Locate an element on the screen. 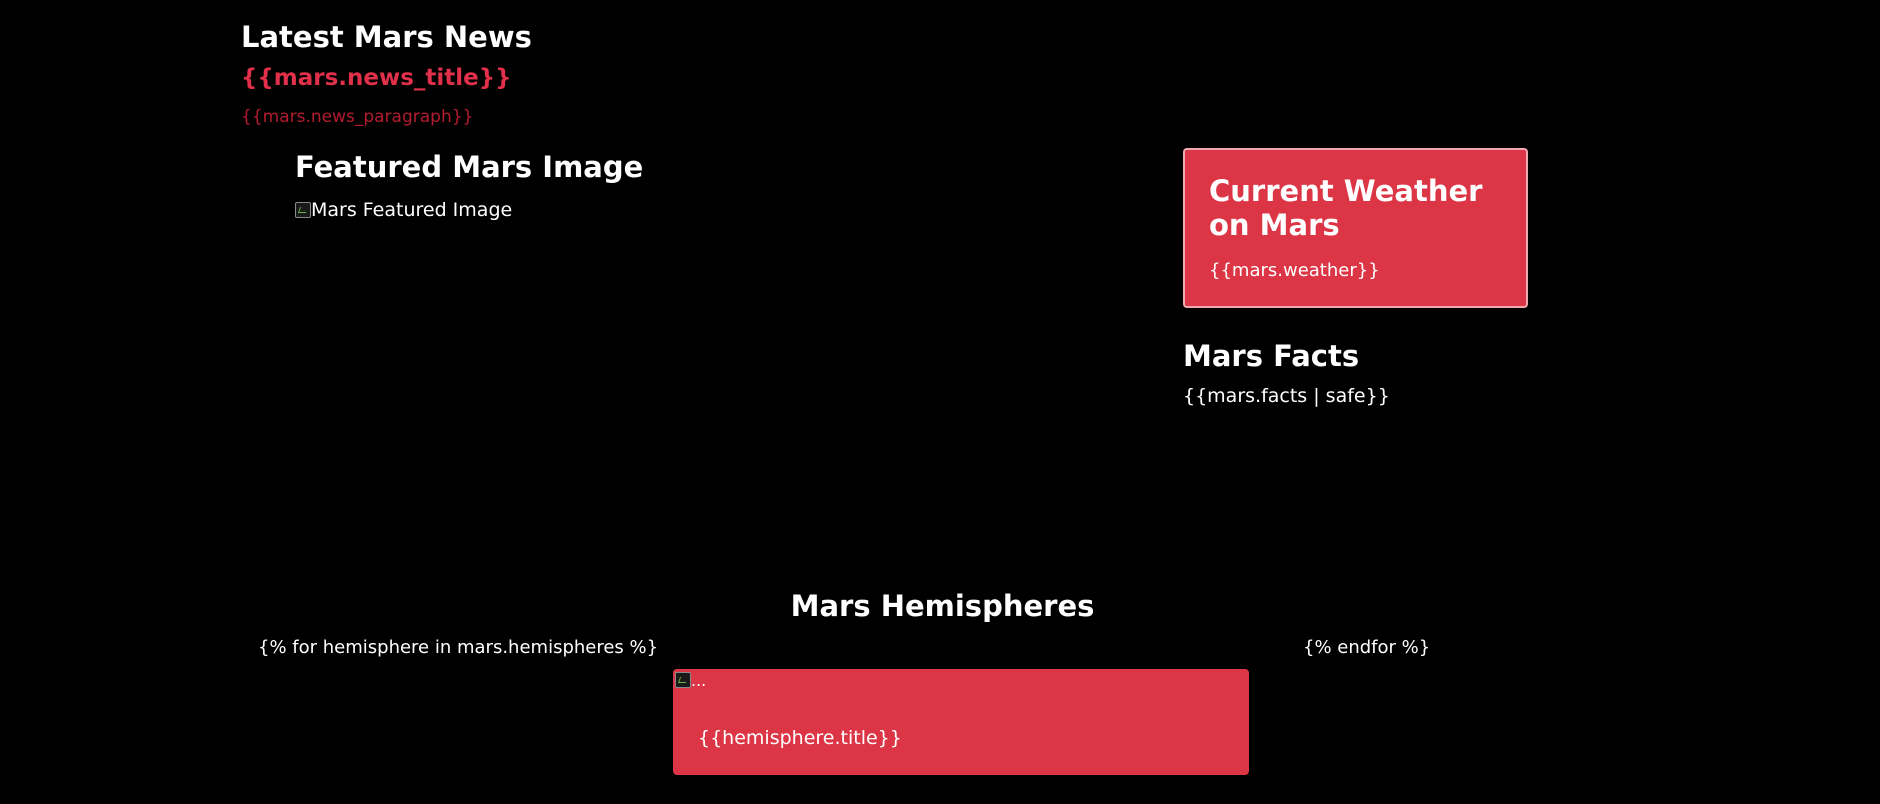 The height and width of the screenshot is (804, 1880). weather-value: {{mars.weather}} is located at coordinates (1294, 270).